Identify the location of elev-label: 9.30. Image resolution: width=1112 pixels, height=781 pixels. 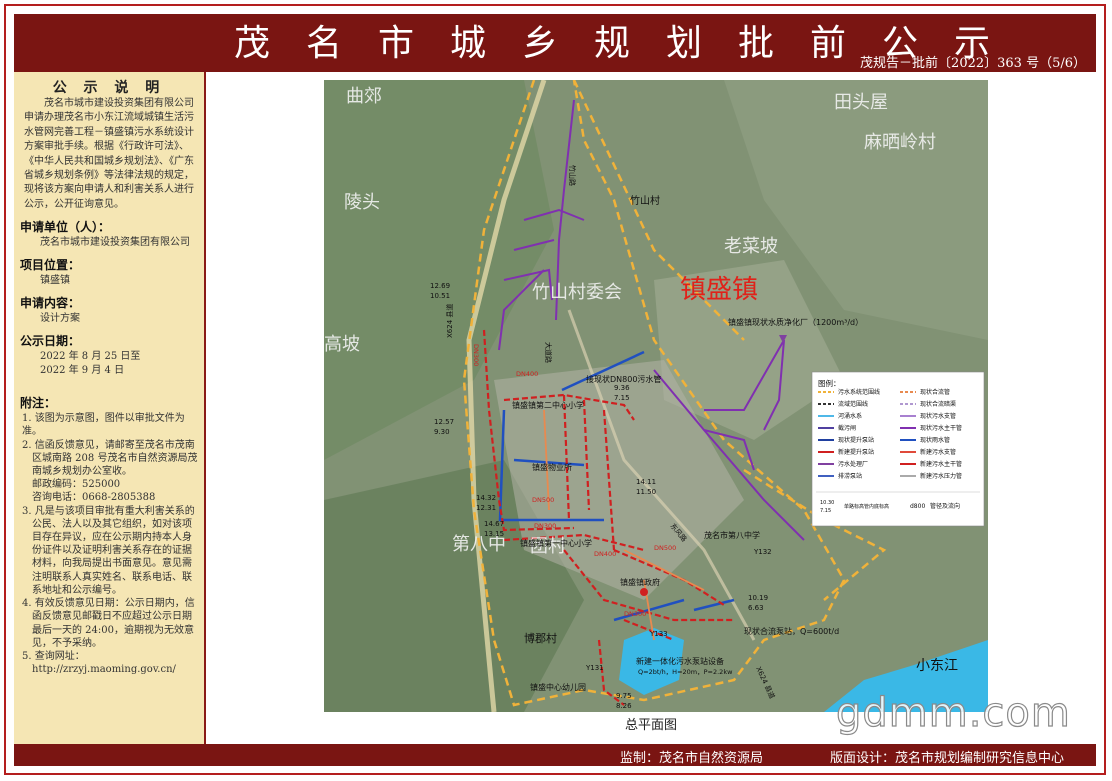
(442, 432).